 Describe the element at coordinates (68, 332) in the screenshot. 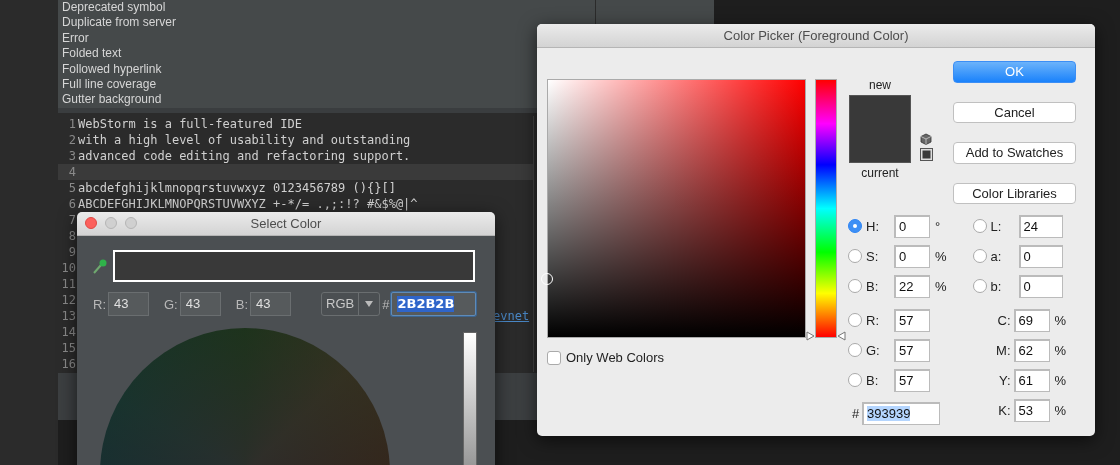

I see `line-number: 14` at that location.